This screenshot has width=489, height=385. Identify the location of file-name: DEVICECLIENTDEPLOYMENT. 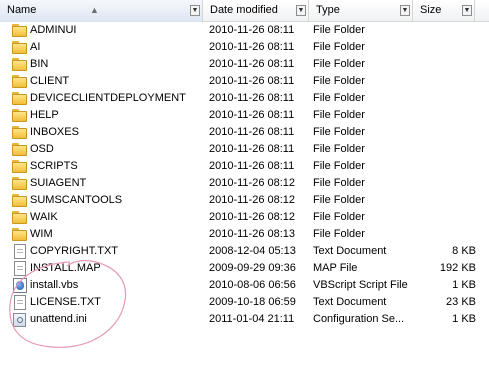
(108, 98).